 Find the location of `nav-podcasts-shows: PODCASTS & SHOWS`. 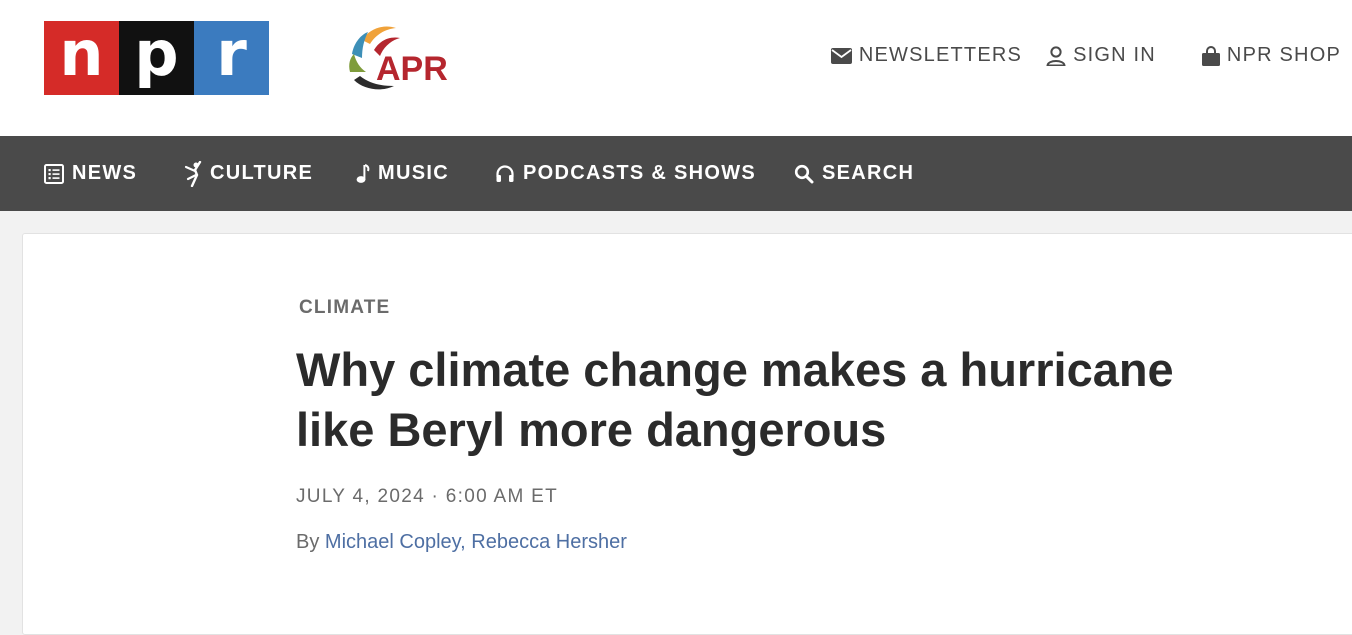

nav-podcasts-shows: PODCASTS & SHOWS is located at coordinates (625, 173).